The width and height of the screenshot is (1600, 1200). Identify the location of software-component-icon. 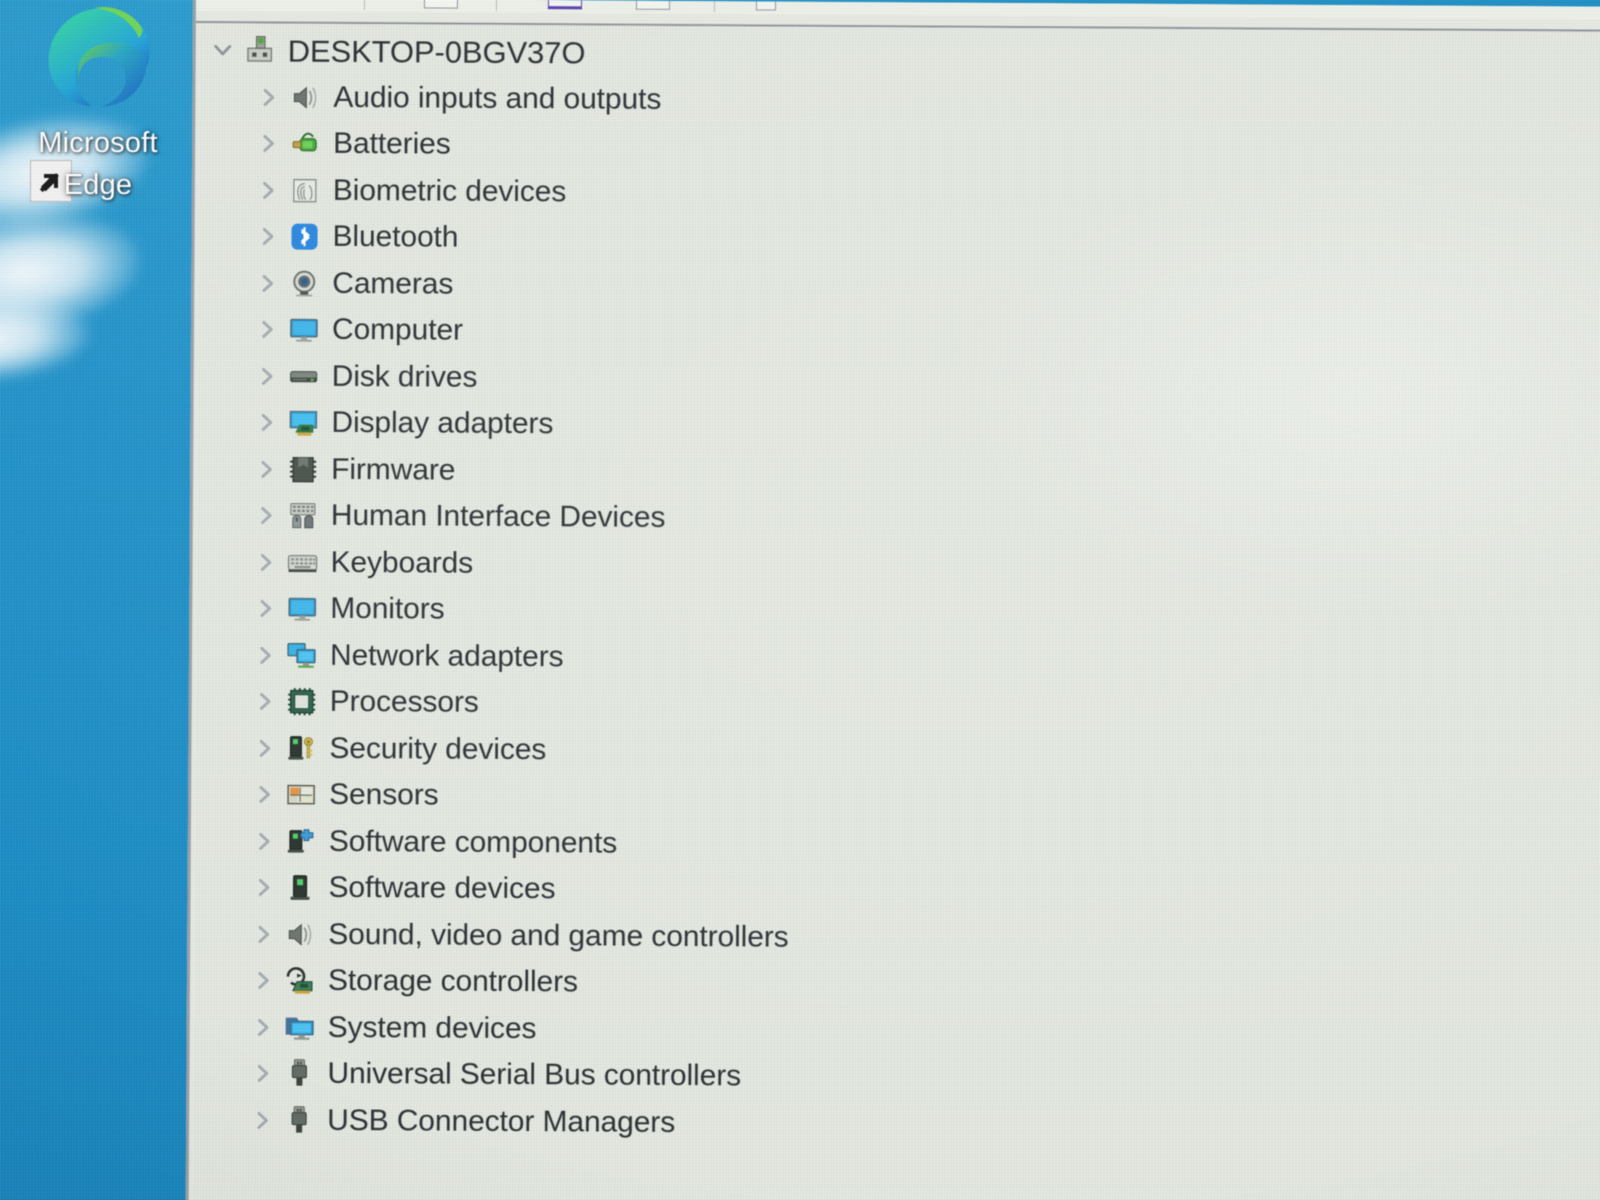
(301, 841).